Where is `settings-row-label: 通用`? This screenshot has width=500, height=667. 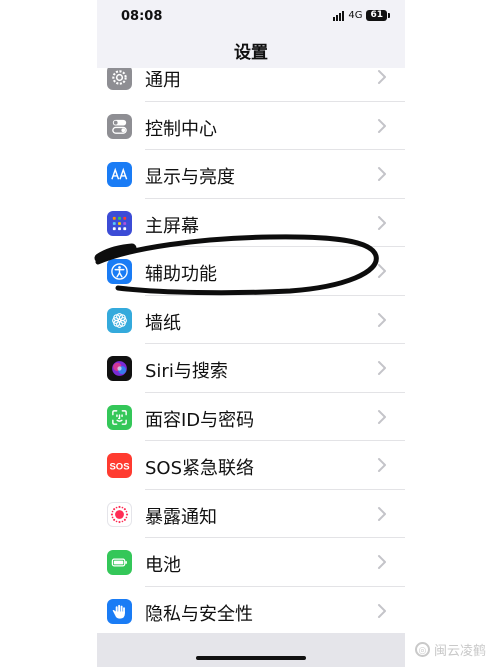
settings-row-label: 通用 is located at coordinates (163, 80).